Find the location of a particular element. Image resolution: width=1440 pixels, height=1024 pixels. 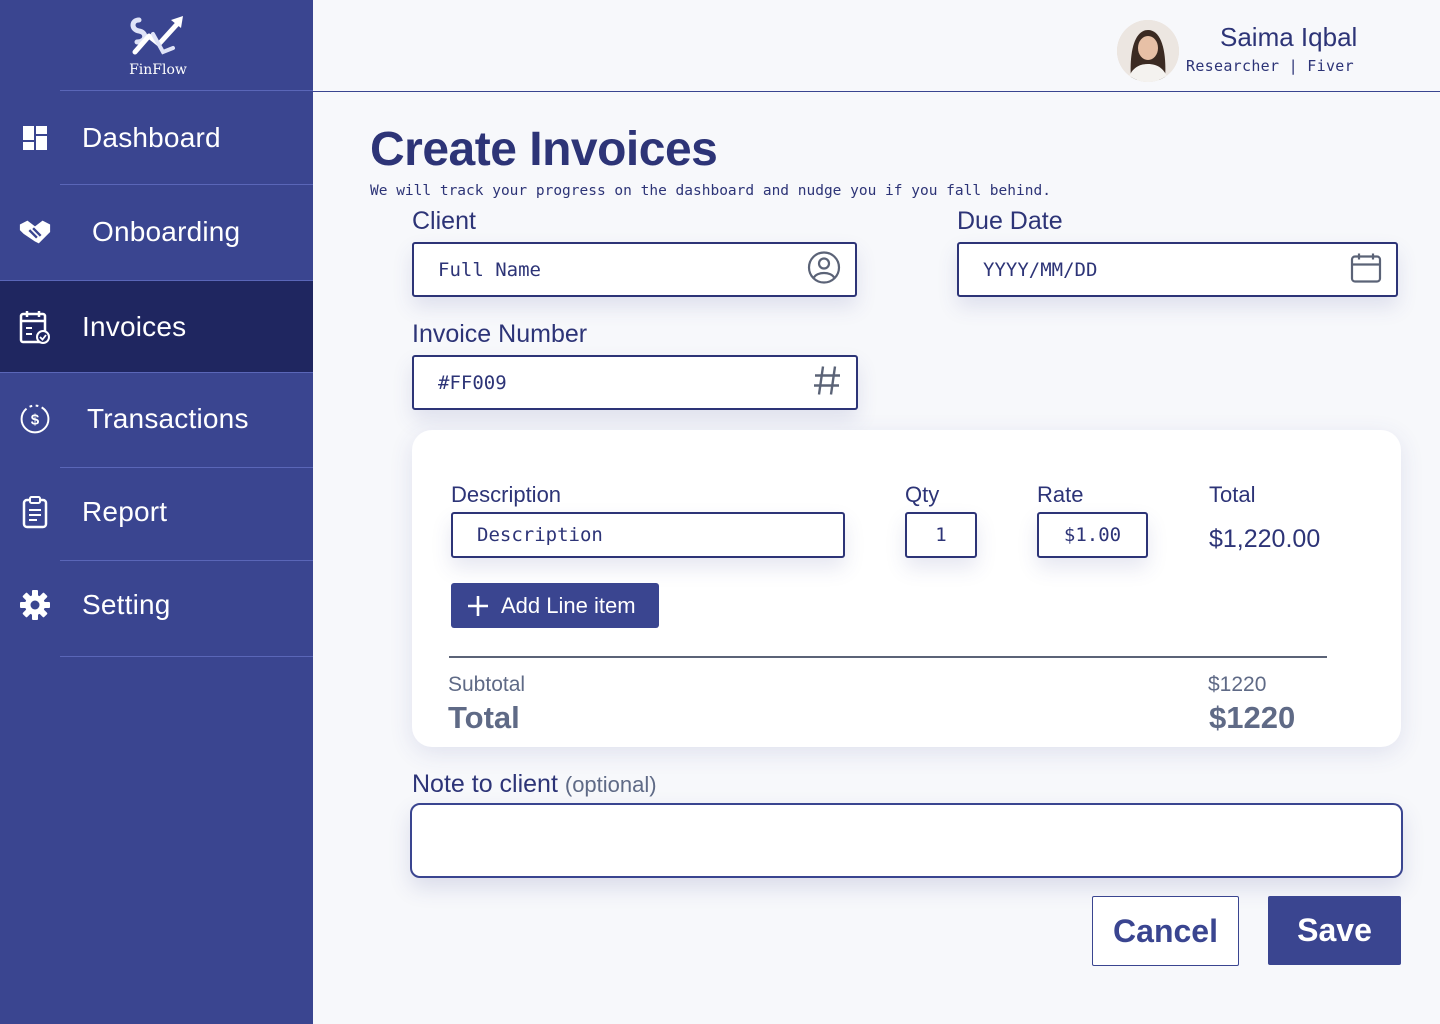

user-name: Saima Iqbal is located at coordinates (1289, 37).